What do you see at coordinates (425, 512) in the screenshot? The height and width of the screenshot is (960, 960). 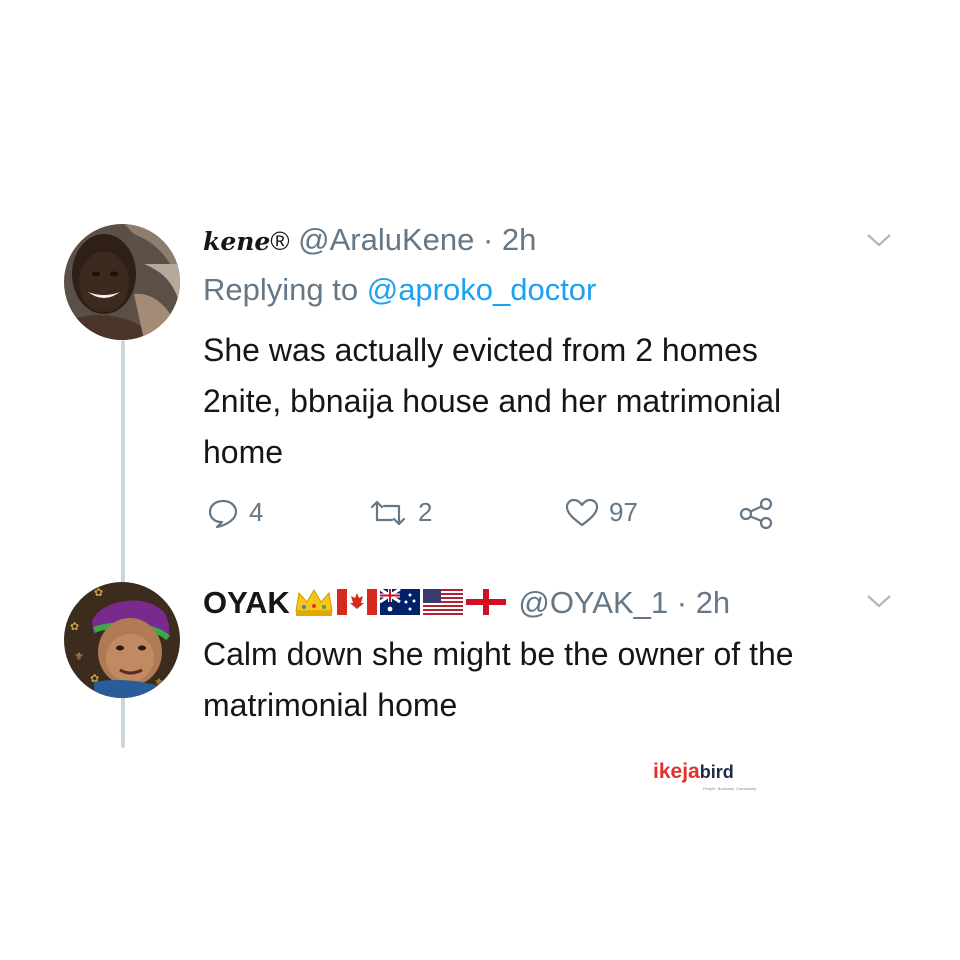 I see `retweet-count: 2` at bounding box center [425, 512].